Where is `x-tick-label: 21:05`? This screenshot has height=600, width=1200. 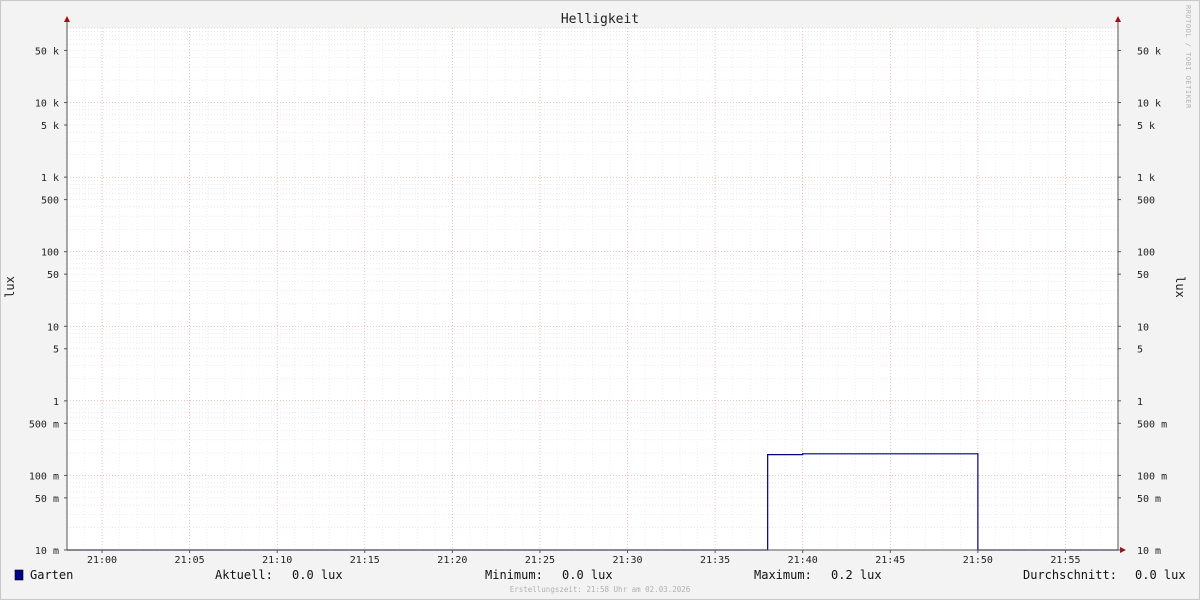
x-tick-label: 21:05 is located at coordinates (190, 560).